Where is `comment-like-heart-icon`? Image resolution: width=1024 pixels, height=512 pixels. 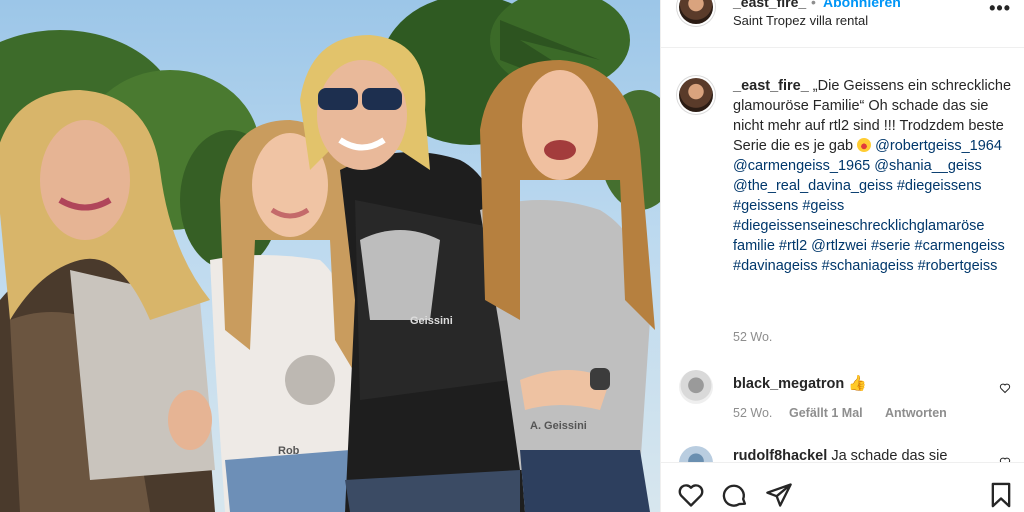 comment-like-heart-icon is located at coordinates (1005, 388).